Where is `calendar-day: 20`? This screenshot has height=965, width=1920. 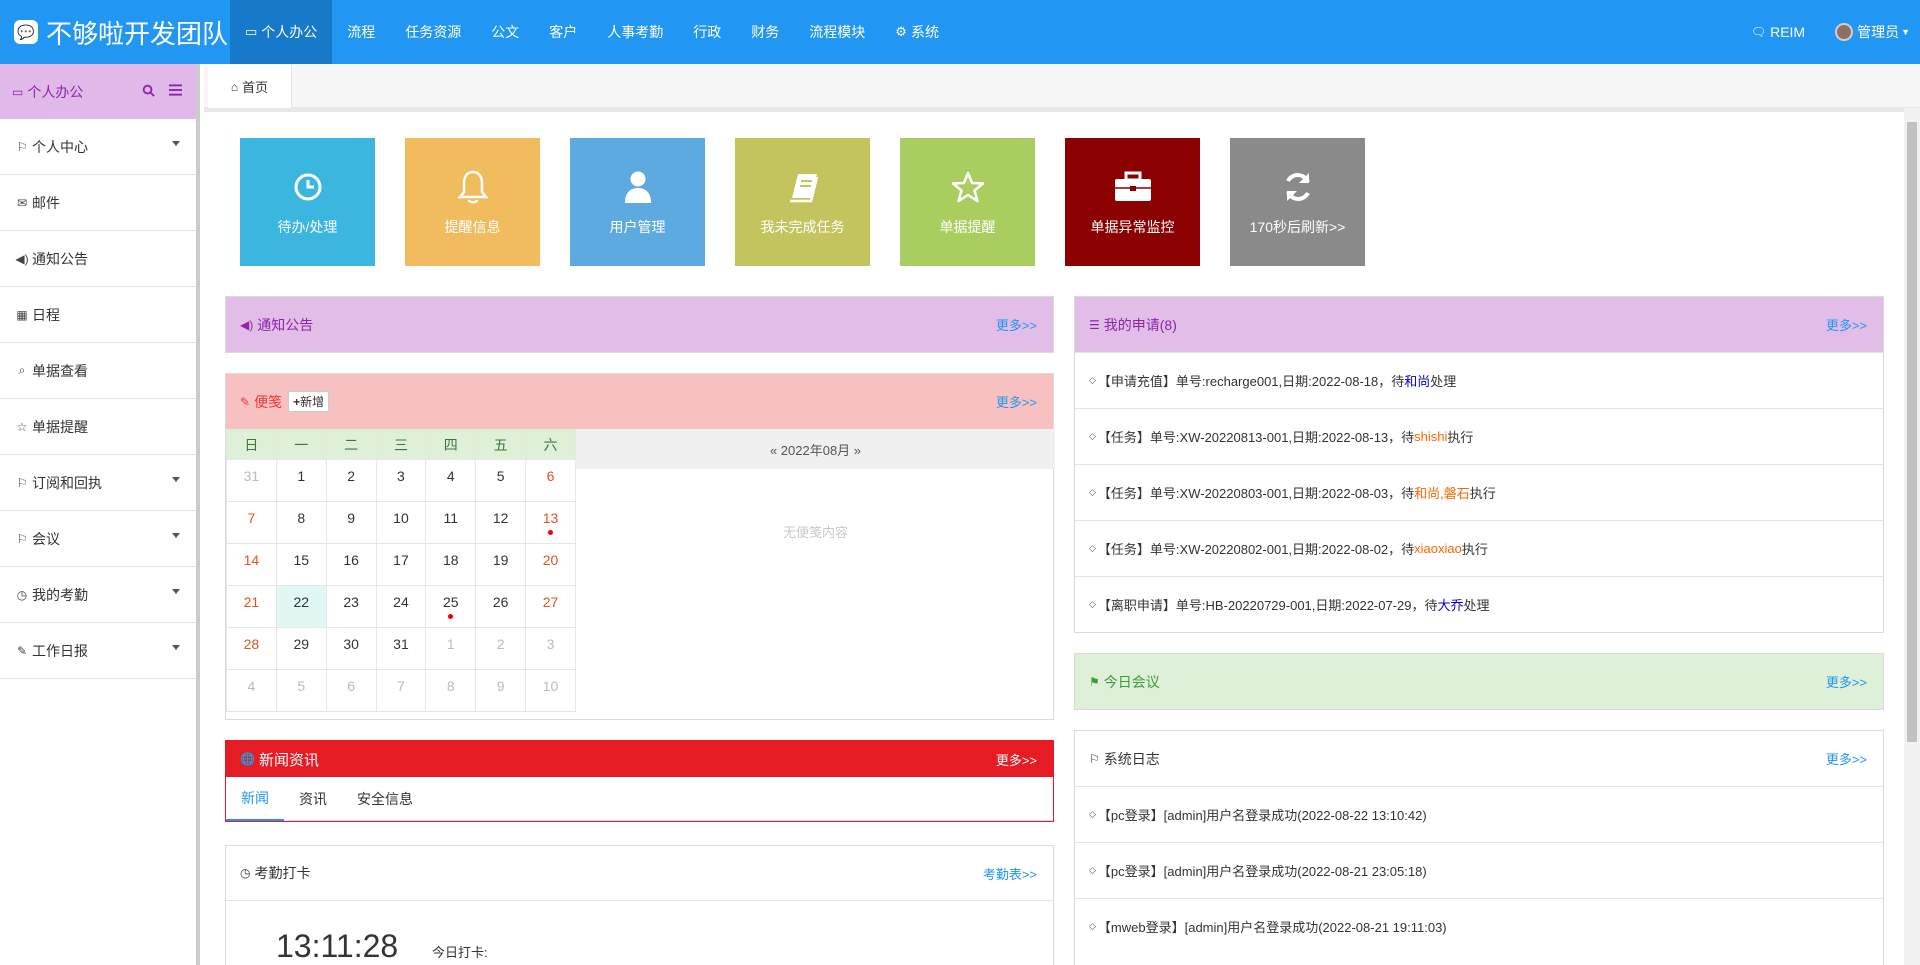 calendar-day: 20 is located at coordinates (550, 564).